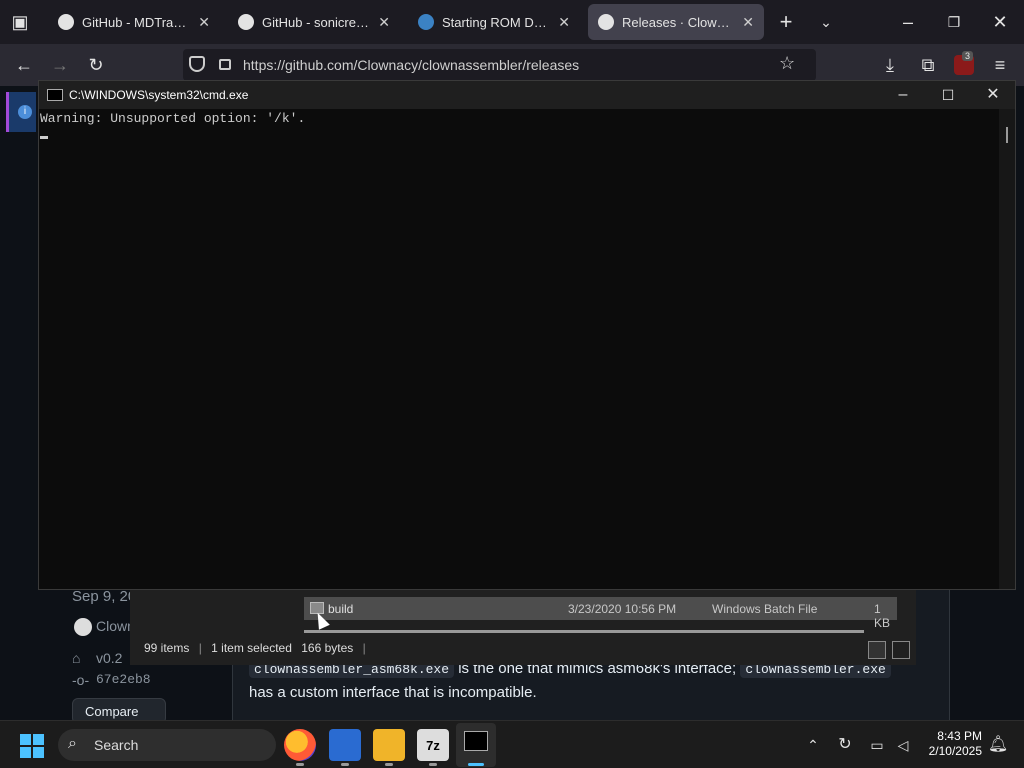 The height and width of the screenshot is (768, 1024). I want to click on selected-count: 1 item selected, so click(251, 648).